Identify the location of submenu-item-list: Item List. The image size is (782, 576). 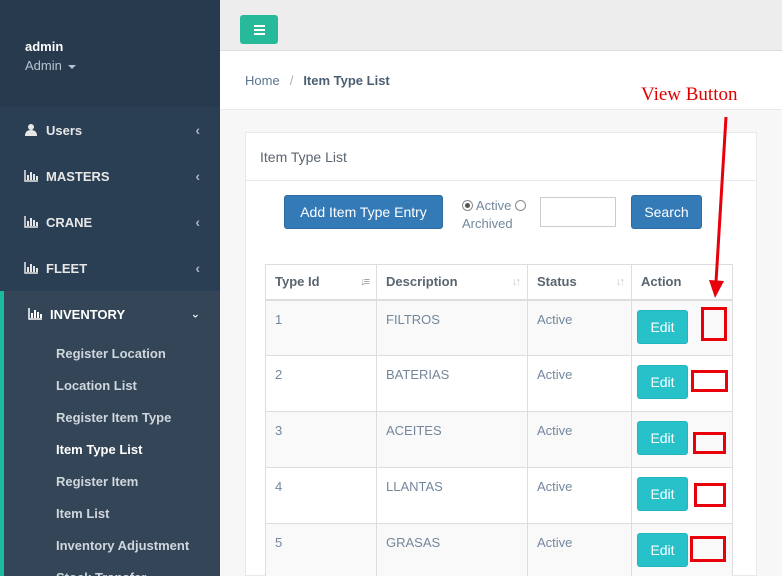
(112, 513).